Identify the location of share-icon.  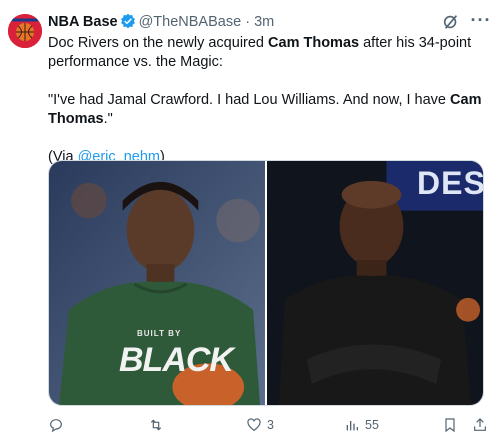
(480, 424).